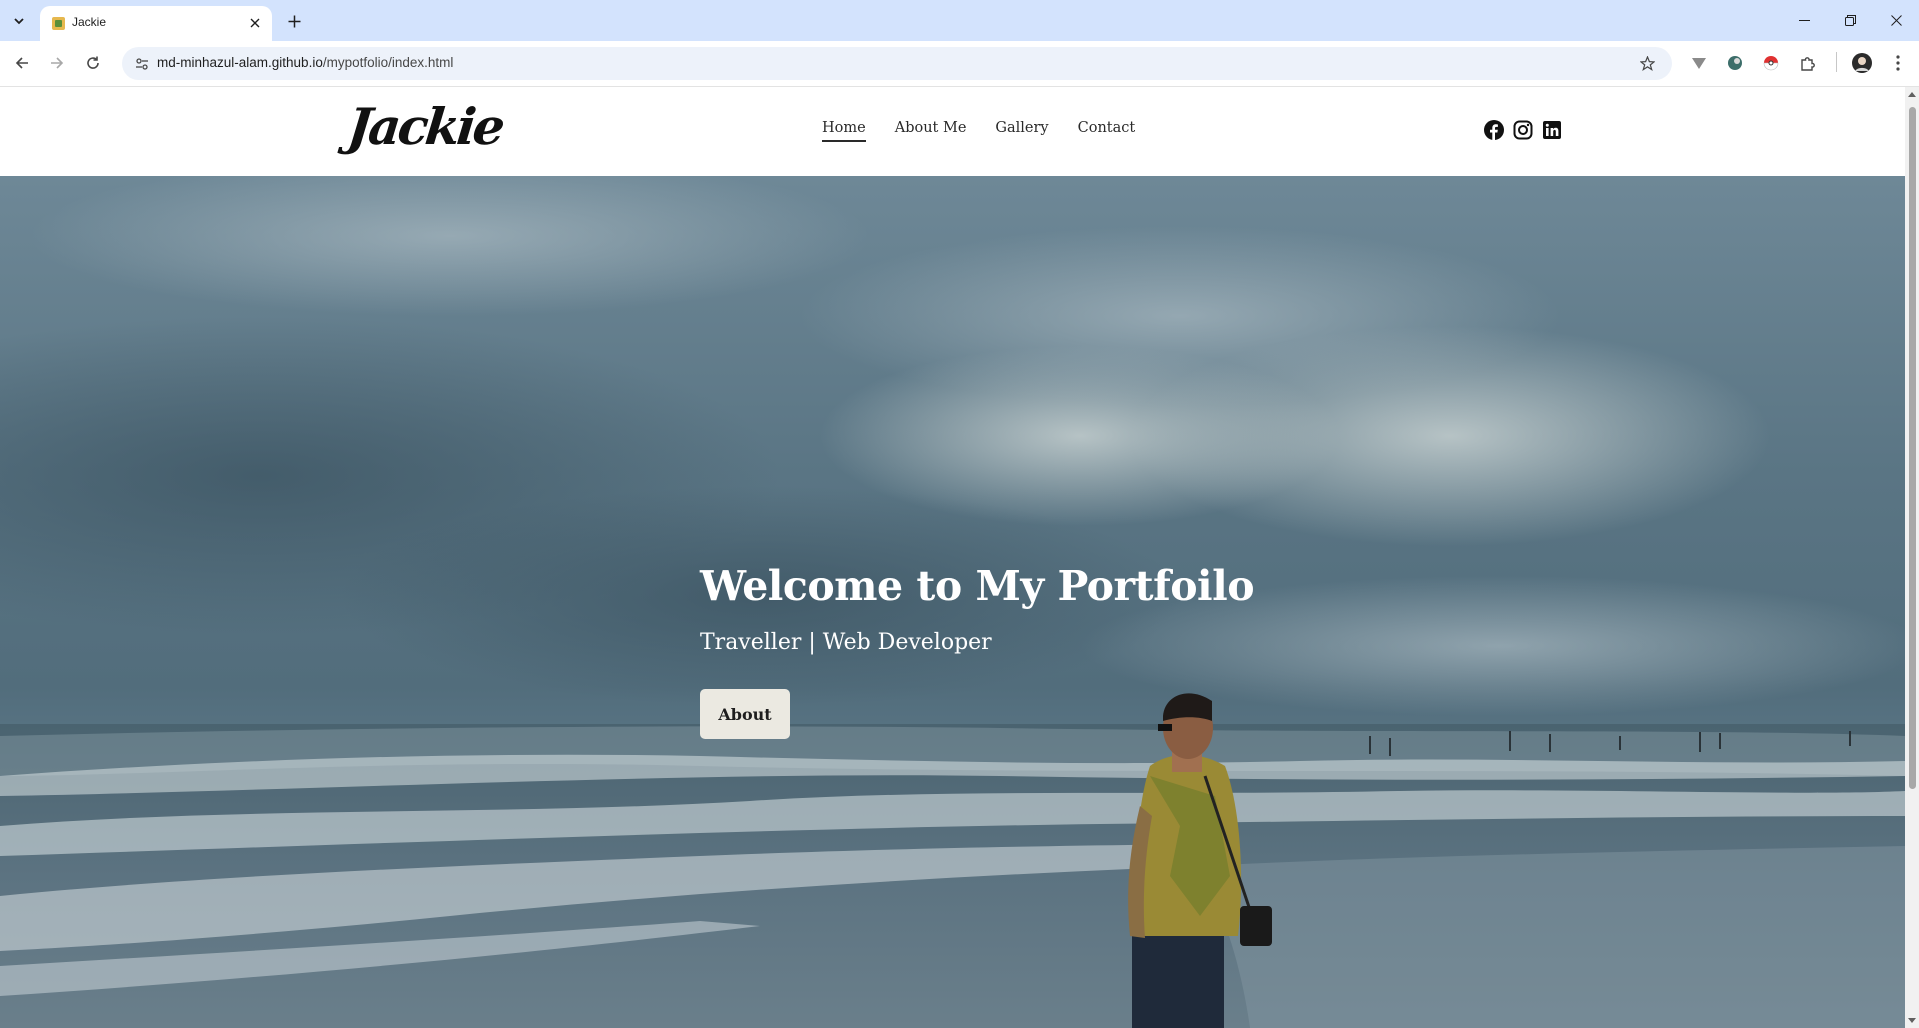 The image size is (1919, 1028). I want to click on close-tab-button, so click(255, 23).